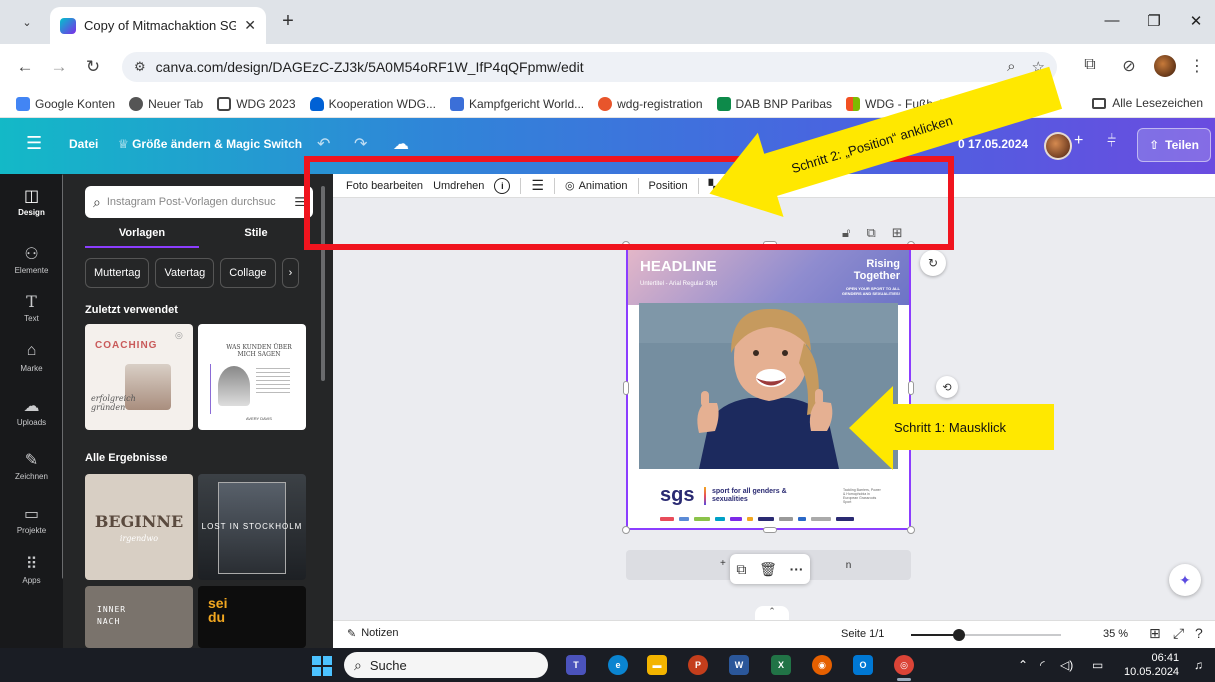  What do you see at coordinates (1196, 21) in the screenshot?
I see `window-close-icon: ✕` at bounding box center [1196, 21].